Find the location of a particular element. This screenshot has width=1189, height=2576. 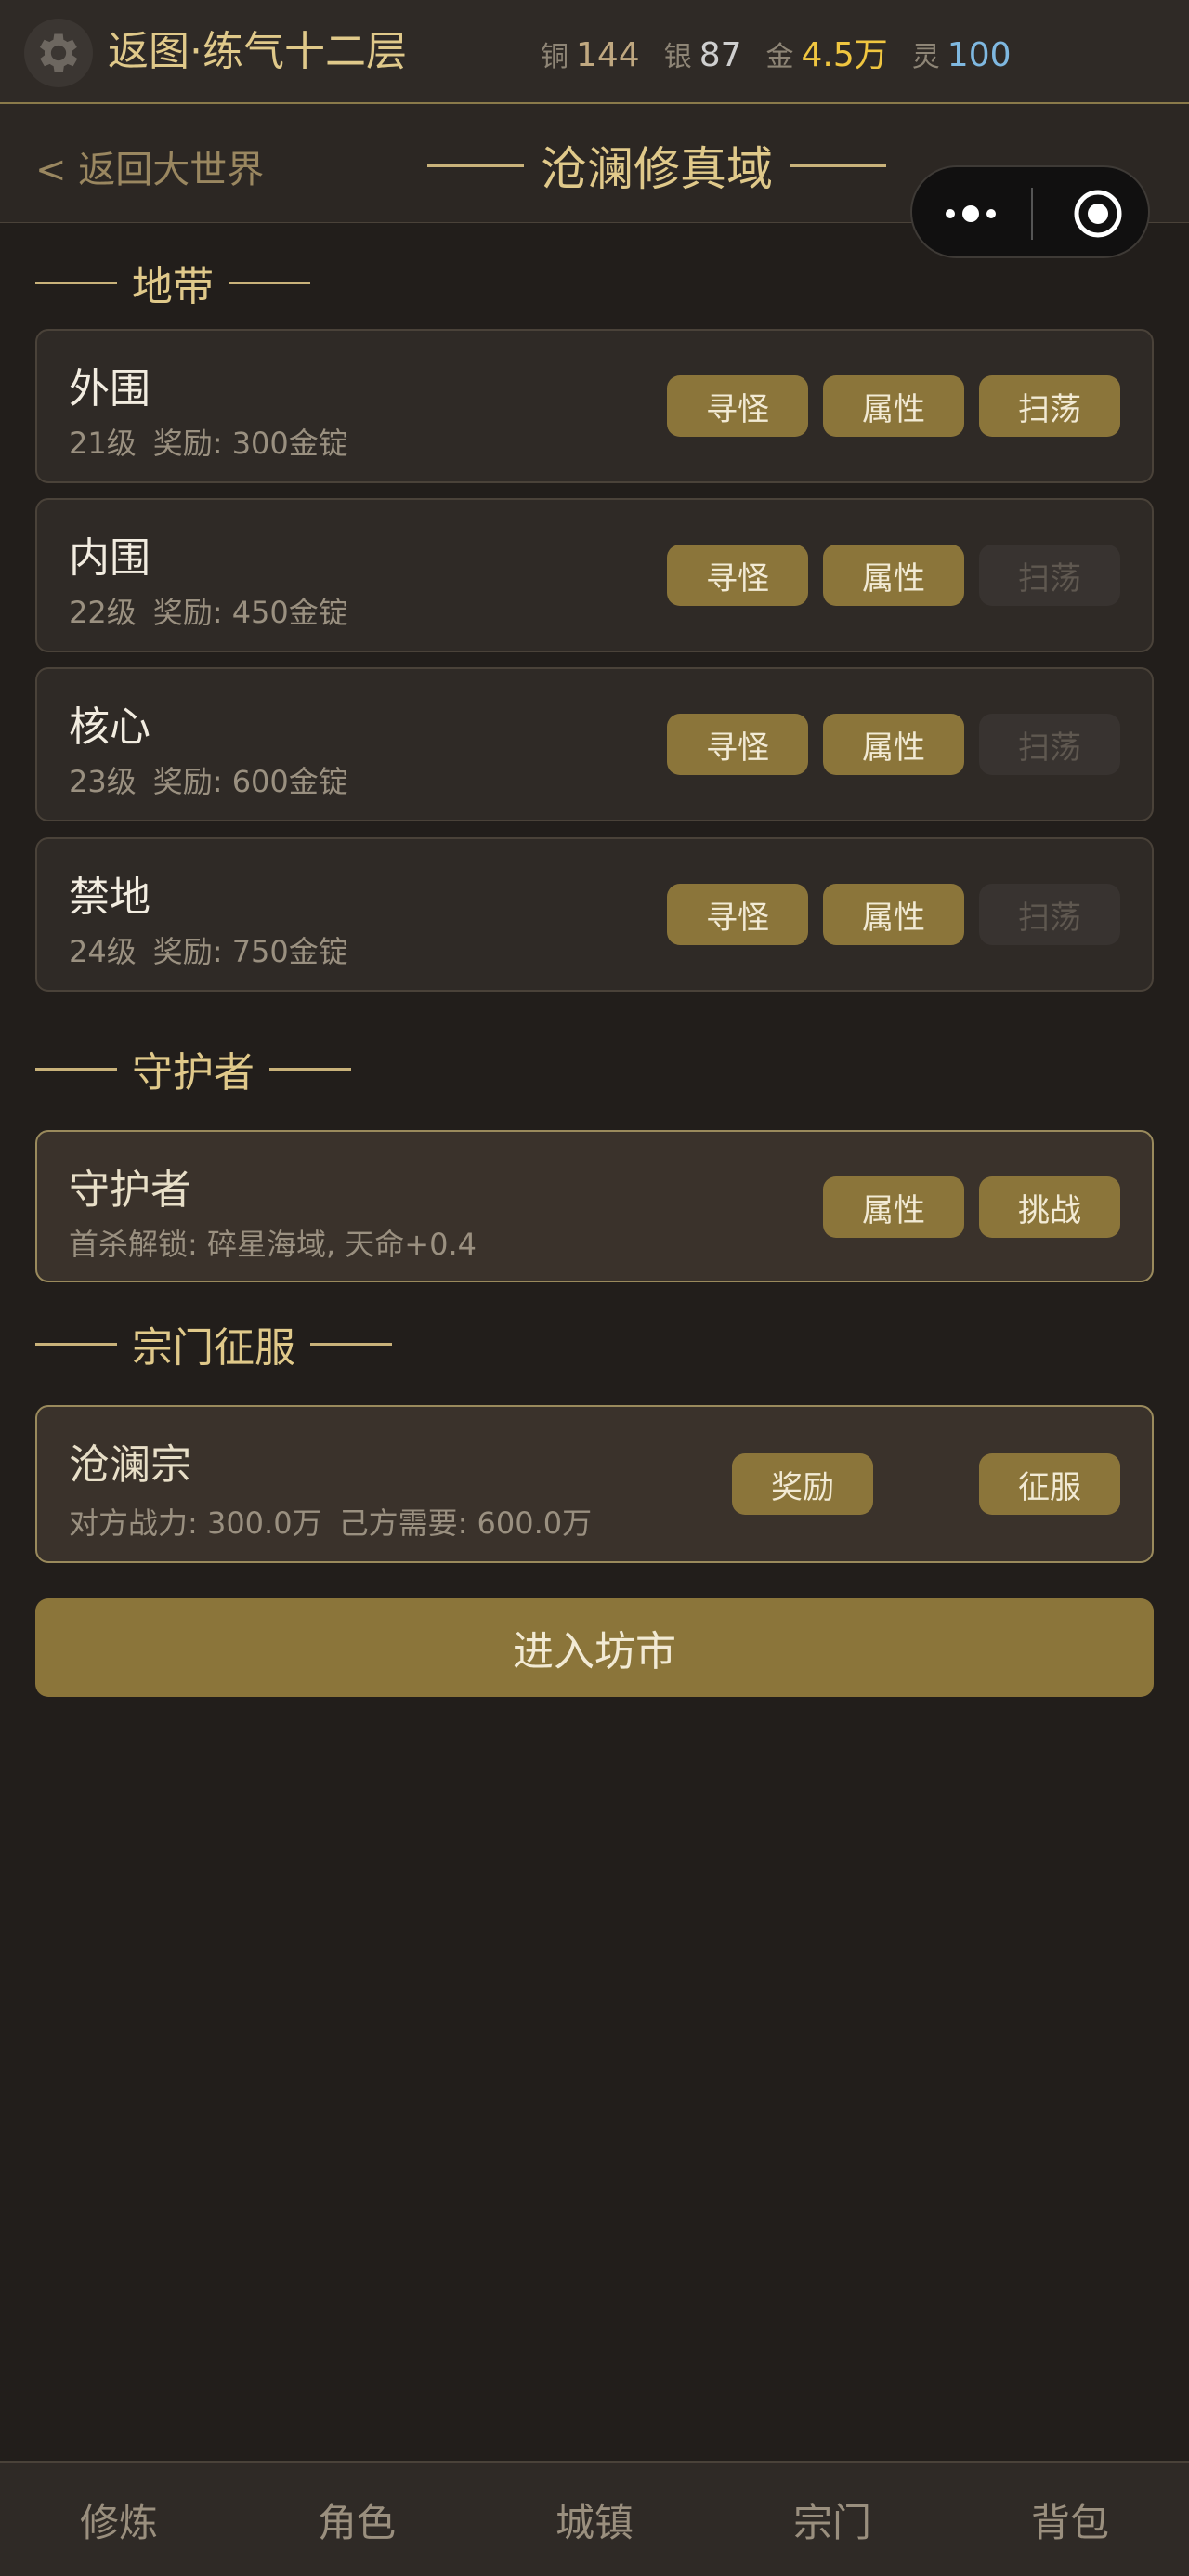

zone-info: 23级 奖励: 600金锭 is located at coordinates (209, 779).